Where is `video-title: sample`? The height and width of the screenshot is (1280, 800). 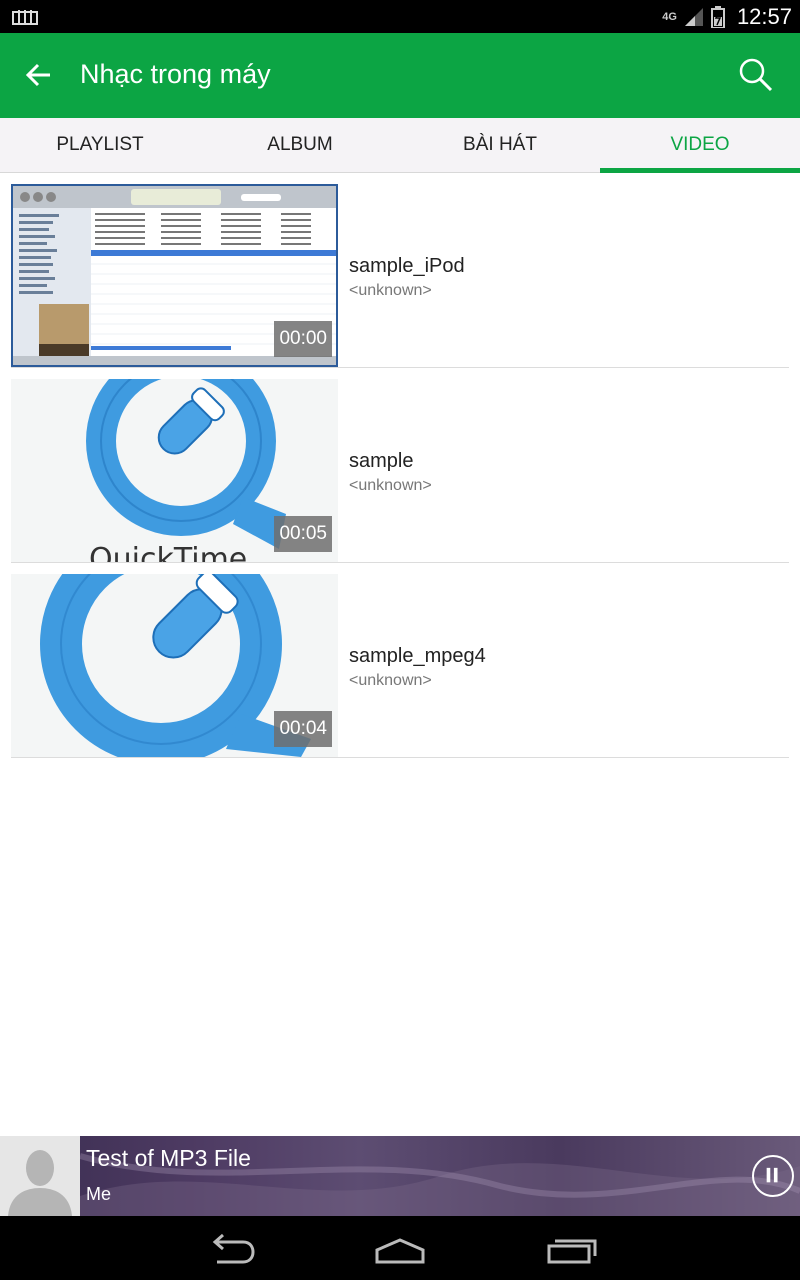
video-title: sample is located at coordinates (381, 461).